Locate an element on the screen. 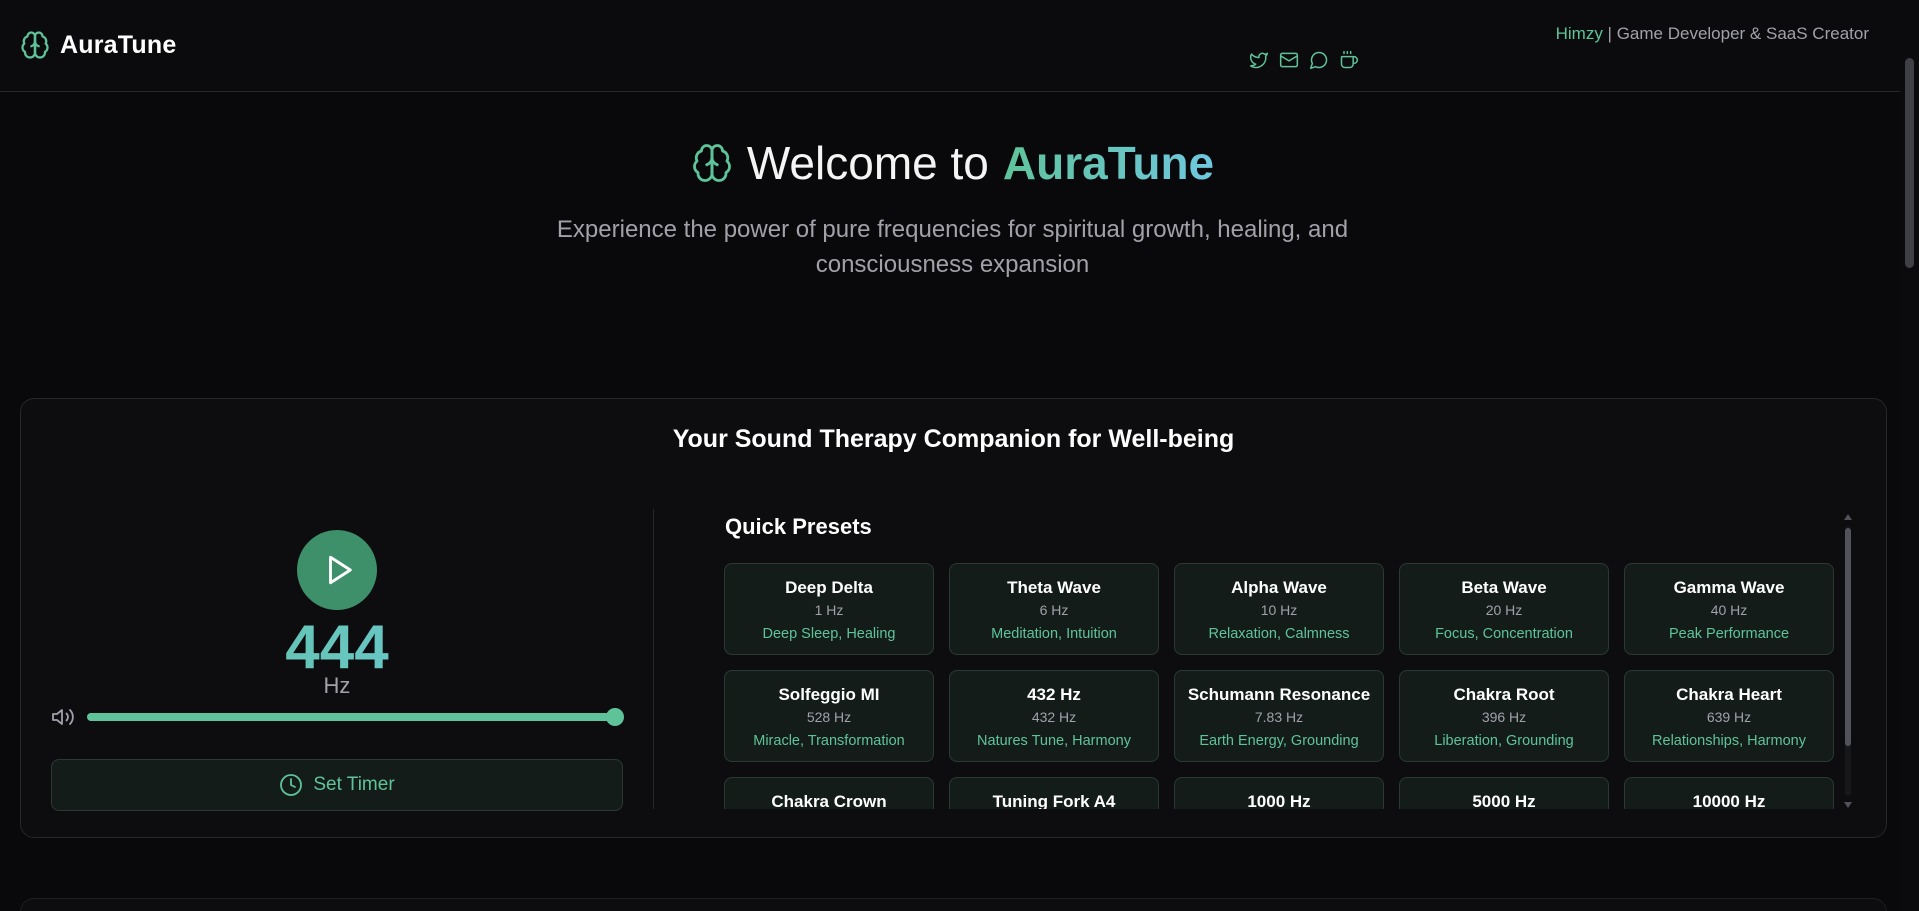 The width and height of the screenshot is (1919, 911). hero-title: Welcome to AuraTune is located at coordinates (952, 163).